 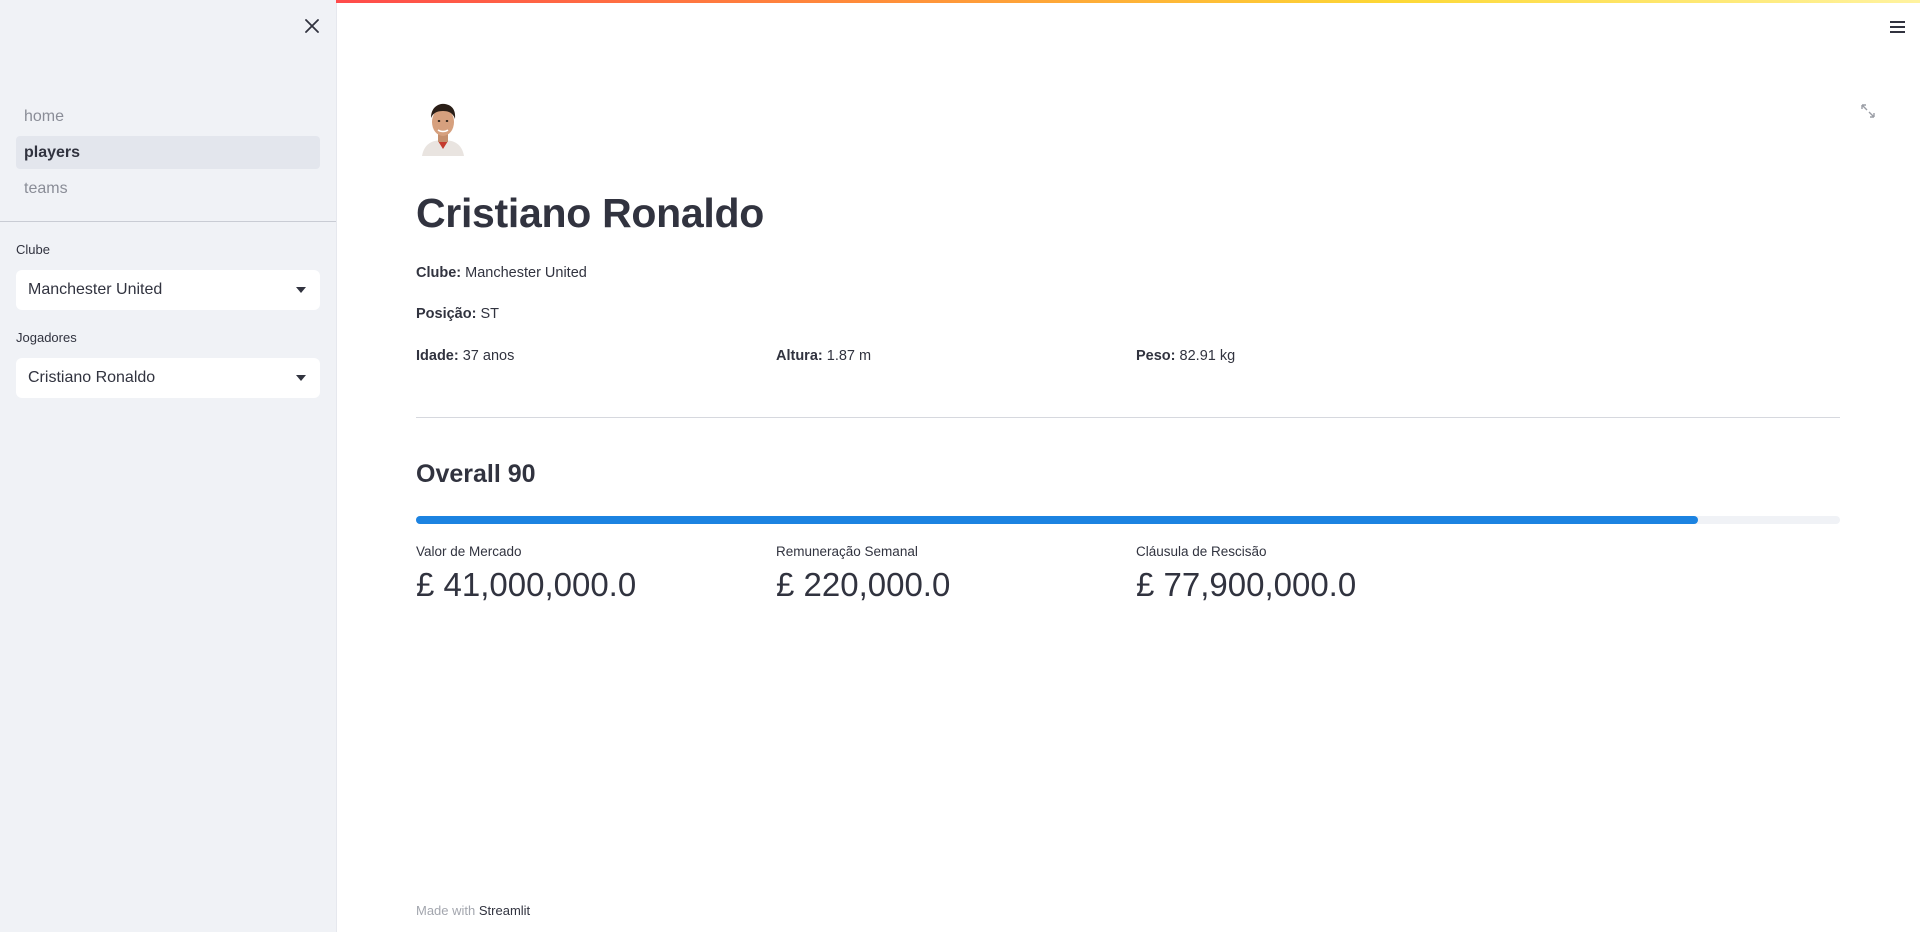 What do you see at coordinates (439, 273) in the screenshot?
I see `club-info-label: Clube:` at bounding box center [439, 273].